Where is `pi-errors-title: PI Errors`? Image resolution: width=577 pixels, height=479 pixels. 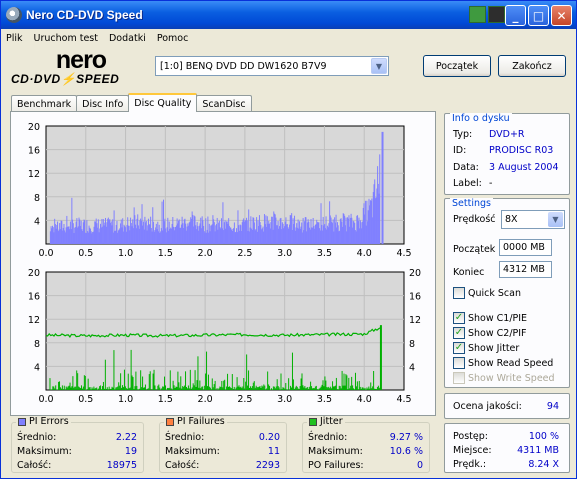
pi-errors-title: PI Errors is located at coordinates (43, 421).